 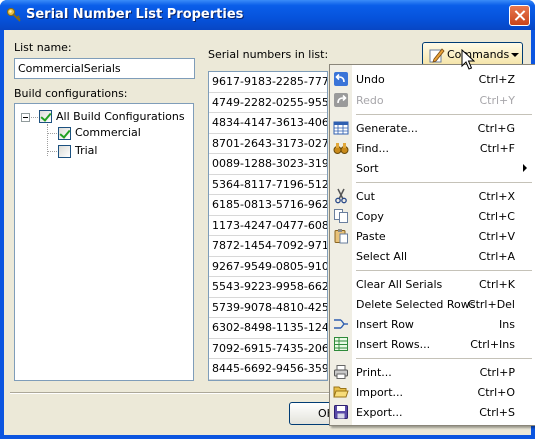 I want to click on menu-item-insert-row: Insert Row Ins, so click(x=432, y=324).